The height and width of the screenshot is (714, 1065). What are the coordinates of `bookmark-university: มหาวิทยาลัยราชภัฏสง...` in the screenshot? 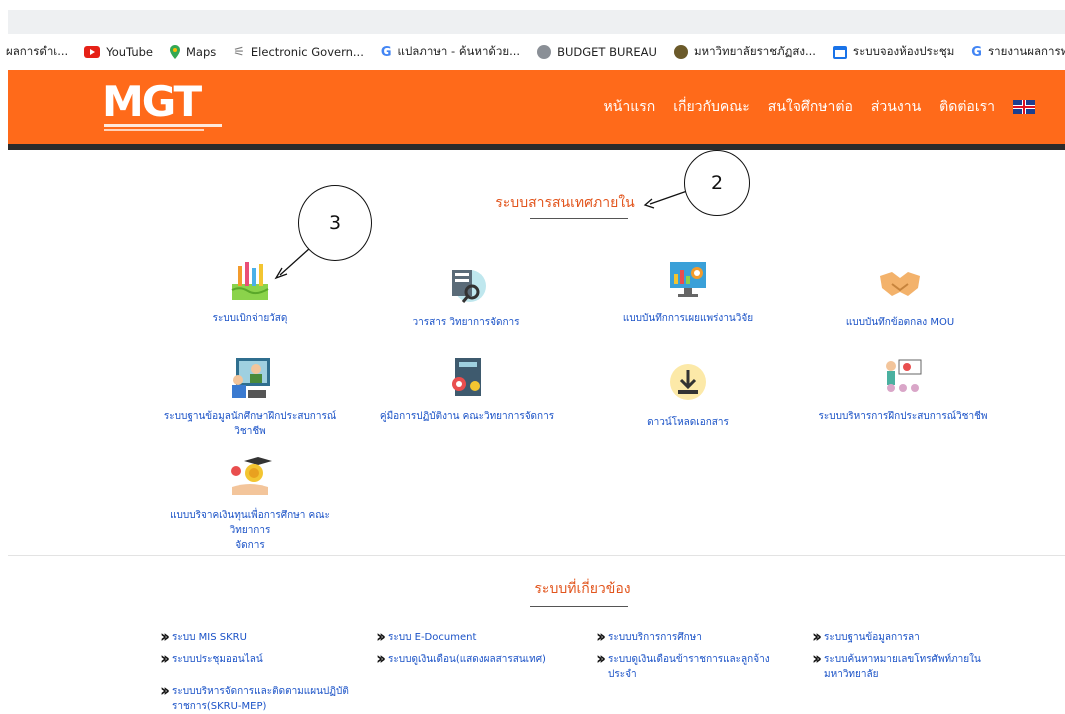 It's located at (744, 52).